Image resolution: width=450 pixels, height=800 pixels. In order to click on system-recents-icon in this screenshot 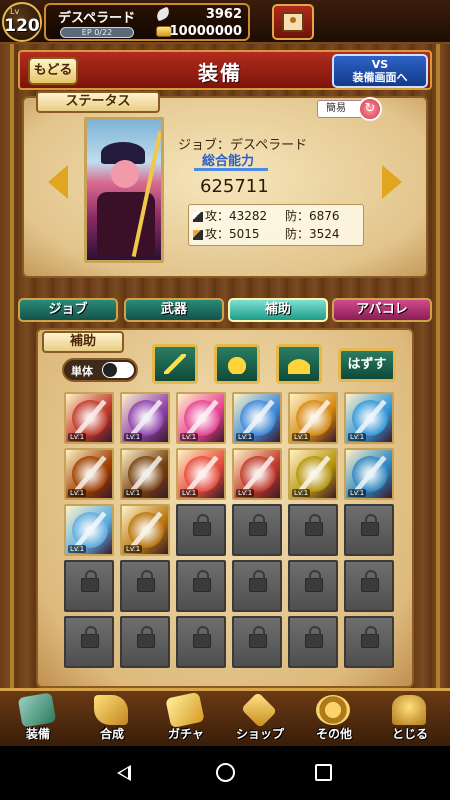, I will do `click(323, 772)`.